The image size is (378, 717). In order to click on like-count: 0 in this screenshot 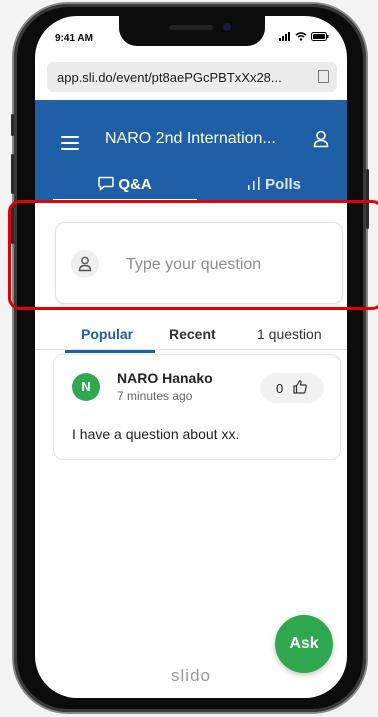, I will do `click(280, 388)`.